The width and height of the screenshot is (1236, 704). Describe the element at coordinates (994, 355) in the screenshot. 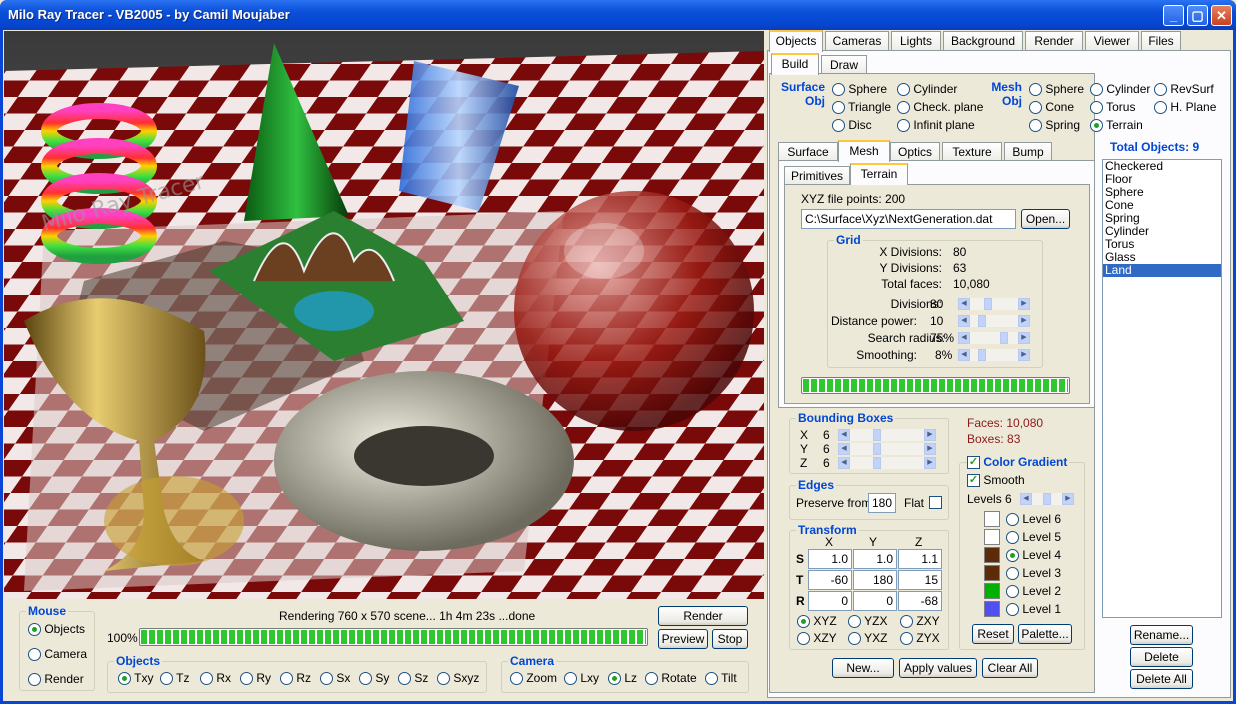

I see `smoothing-slider: ◀ ▶` at that location.